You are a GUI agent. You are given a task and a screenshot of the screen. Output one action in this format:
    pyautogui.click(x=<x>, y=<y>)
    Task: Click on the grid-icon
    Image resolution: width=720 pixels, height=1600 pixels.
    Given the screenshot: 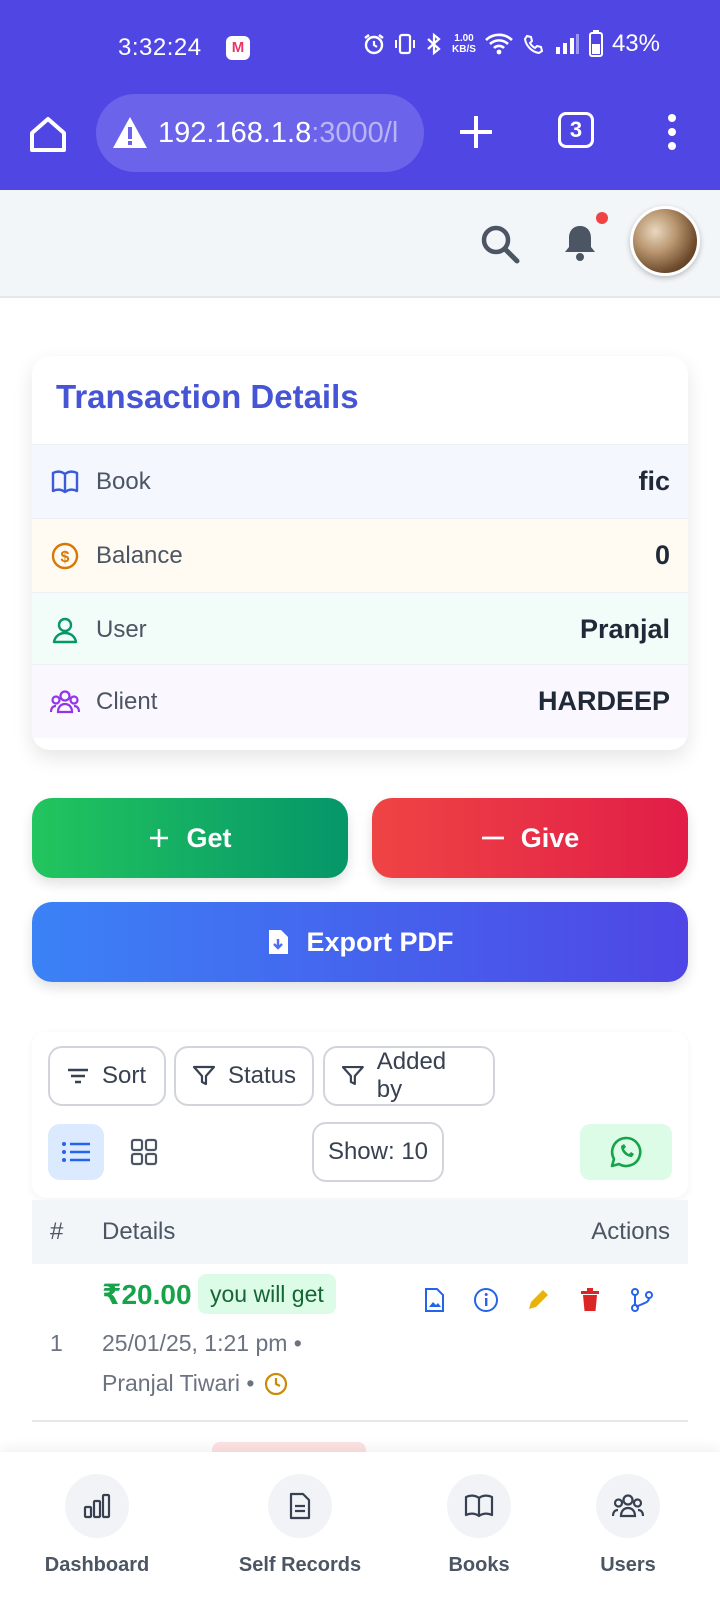 What is the action you would take?
    pyautogui.click(x=144, y=1152)
    